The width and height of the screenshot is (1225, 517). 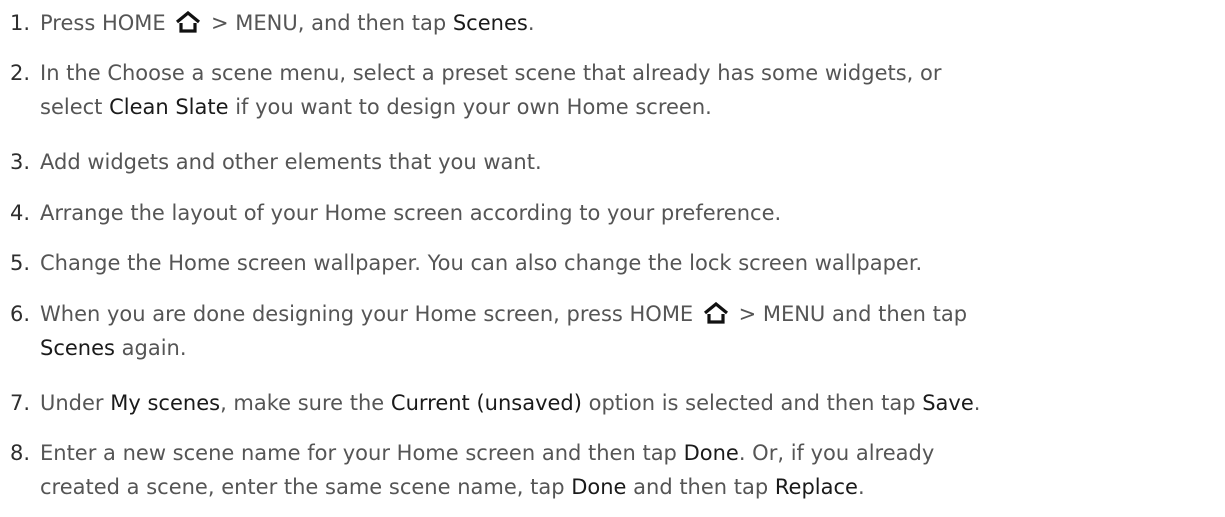 What do you see at coordinates (752, 403) in the screenshot?
I see `step-text-segment: option is selected and then tap` at bounding box center [752, 403].